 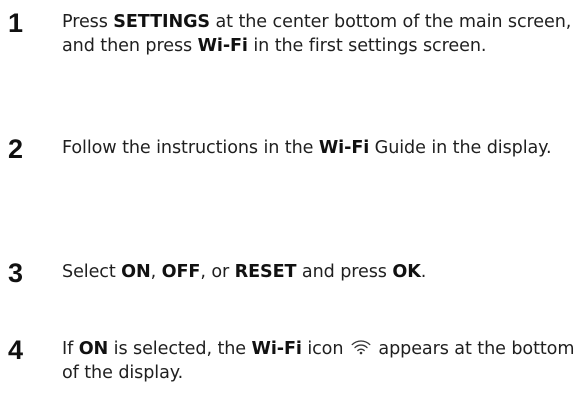 I want to click on step-text-part: Guide in the display., so click(x=460, y=148).